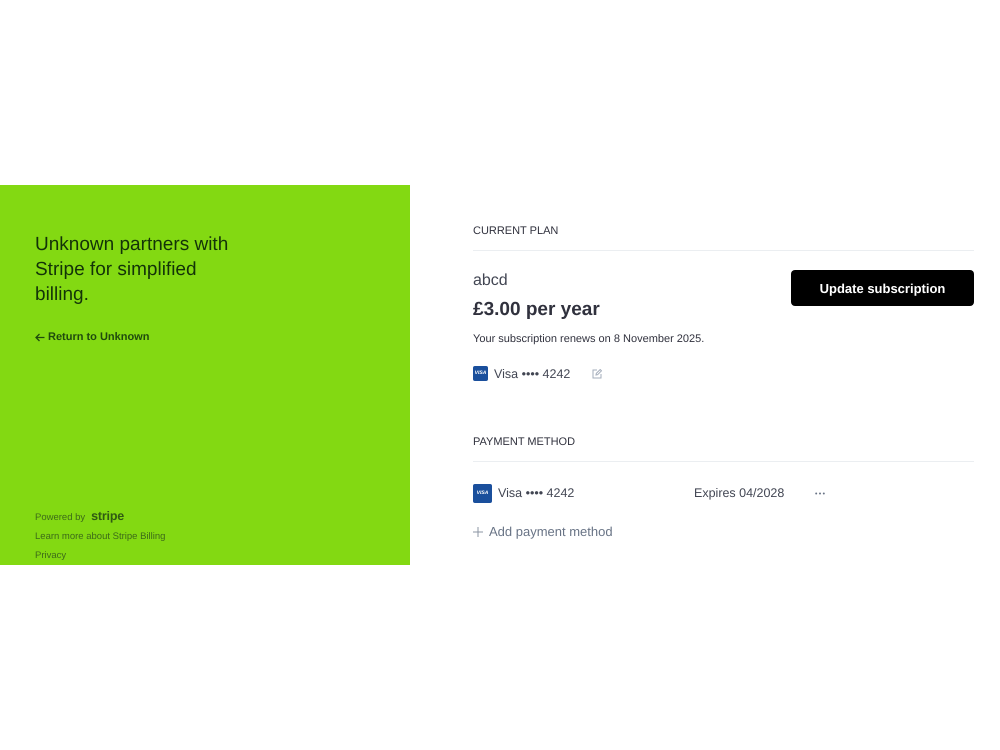  Describe the element at coordinates (40, 337) in the screenshot. I see `arrow-left-icon` at that location.